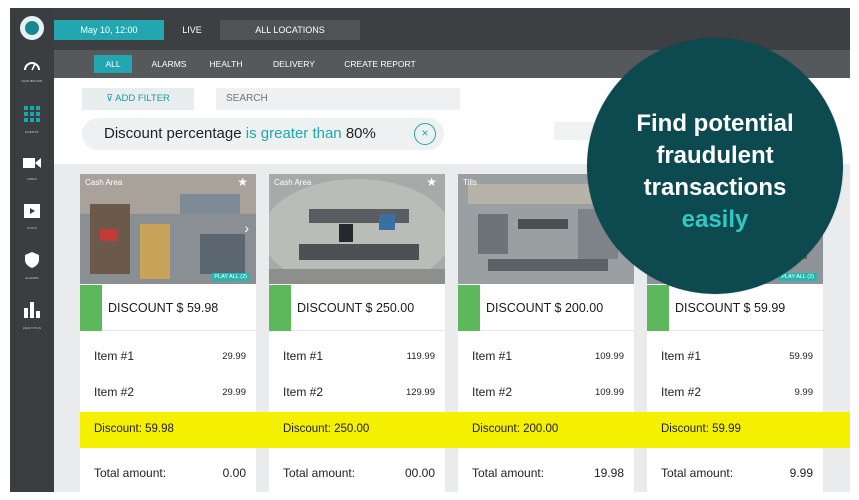  Describe the element at coordinates (234, 473) in the screenshot. I see `total-amount: 0.00` at that location.